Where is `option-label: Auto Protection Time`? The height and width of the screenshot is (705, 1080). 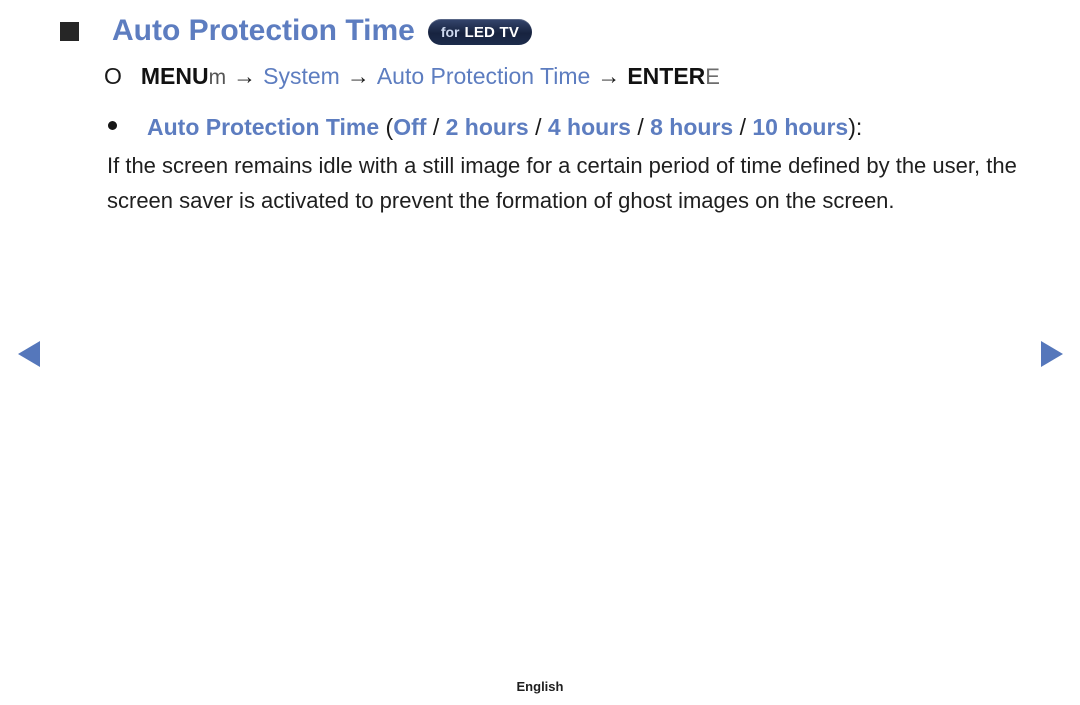
option-label: Auto Protection Time is located at coordinates (263, 127).